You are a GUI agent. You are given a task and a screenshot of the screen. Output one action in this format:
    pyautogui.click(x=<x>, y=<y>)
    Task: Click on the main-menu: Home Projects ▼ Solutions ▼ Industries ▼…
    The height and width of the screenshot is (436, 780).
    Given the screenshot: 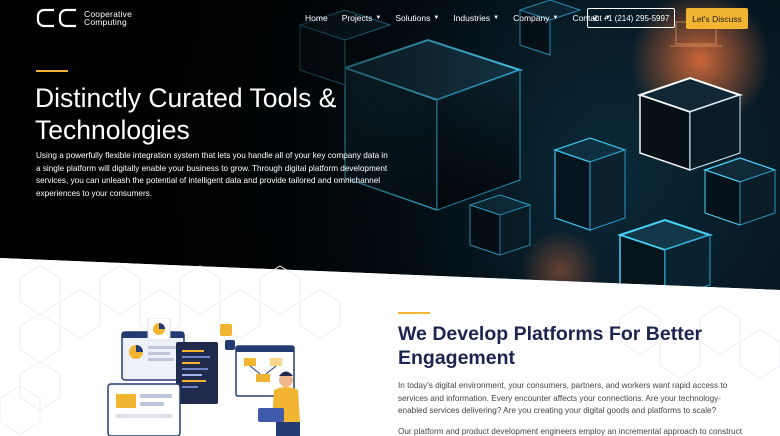 What is the action you would take?
    pyautogui.click(x=465, y=18)
    